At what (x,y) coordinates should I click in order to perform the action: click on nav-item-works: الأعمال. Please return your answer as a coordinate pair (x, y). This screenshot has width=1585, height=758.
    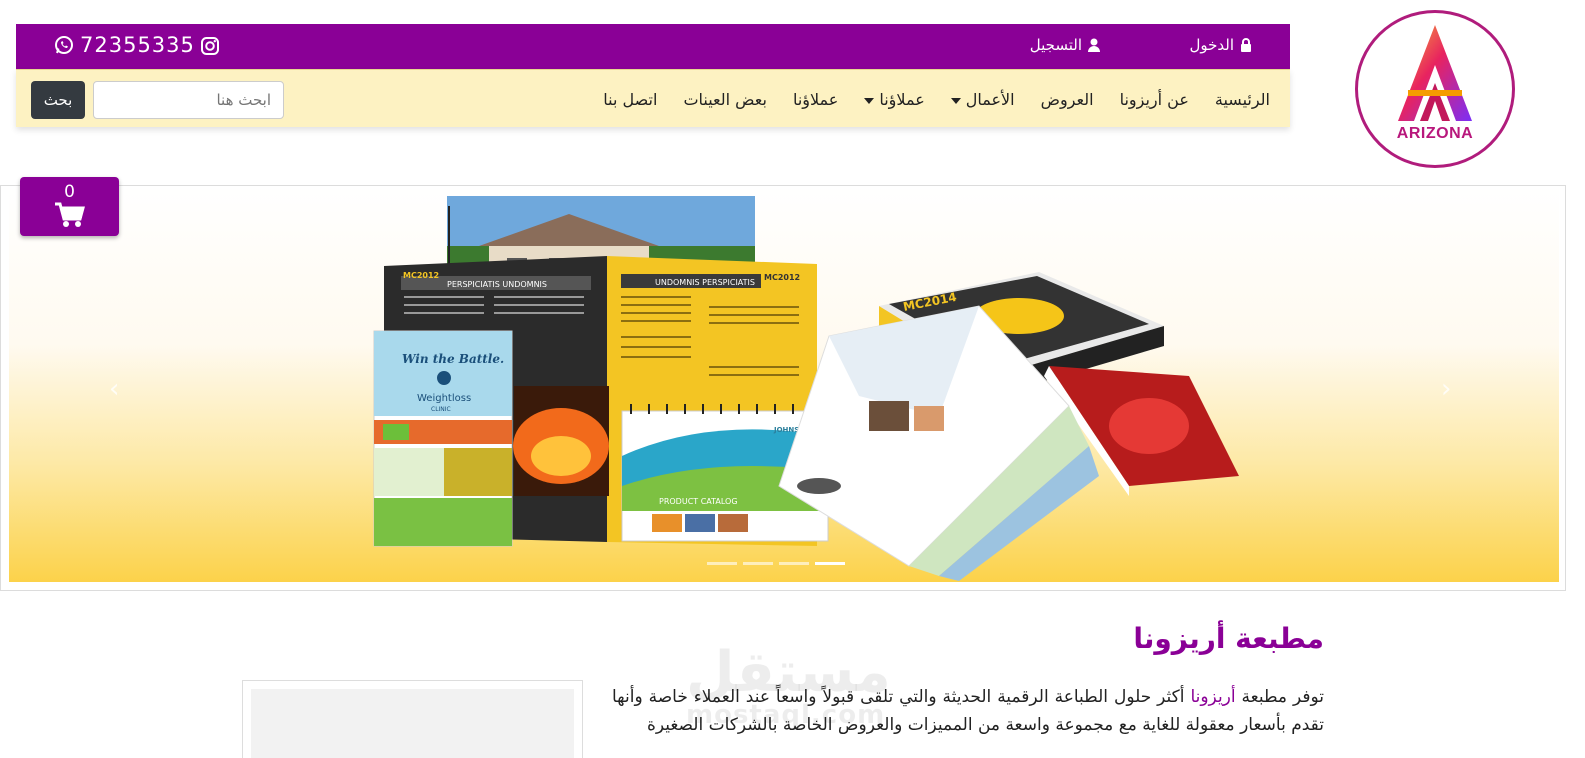
    Looking at the image, I should click on (982, 99).